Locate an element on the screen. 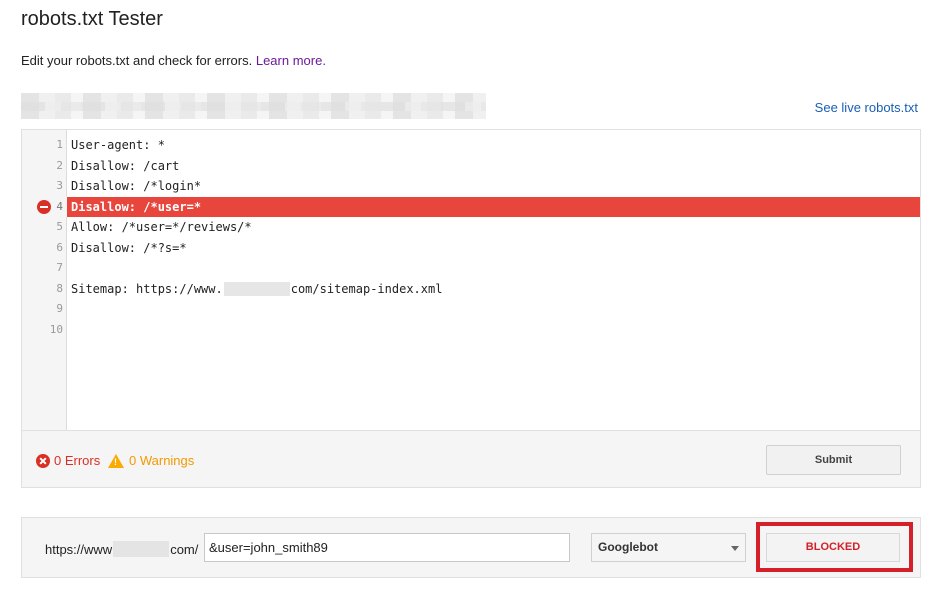 Image resolution: width=938 pixels, height=590 pixels. see-live-robots-link: See live robots.txt is located at coordinates (866, 107).